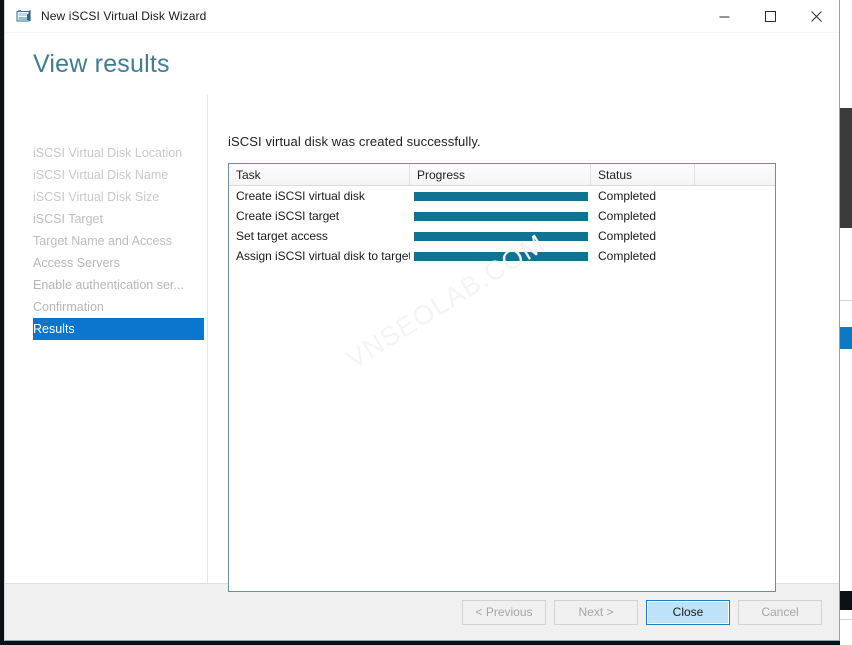 The width and height of the screenshot is (852, 645). What do you see at coordinates (846, 168) in the screenshot?
I see `bg-panel-dark` at bounding box center [846, 168].